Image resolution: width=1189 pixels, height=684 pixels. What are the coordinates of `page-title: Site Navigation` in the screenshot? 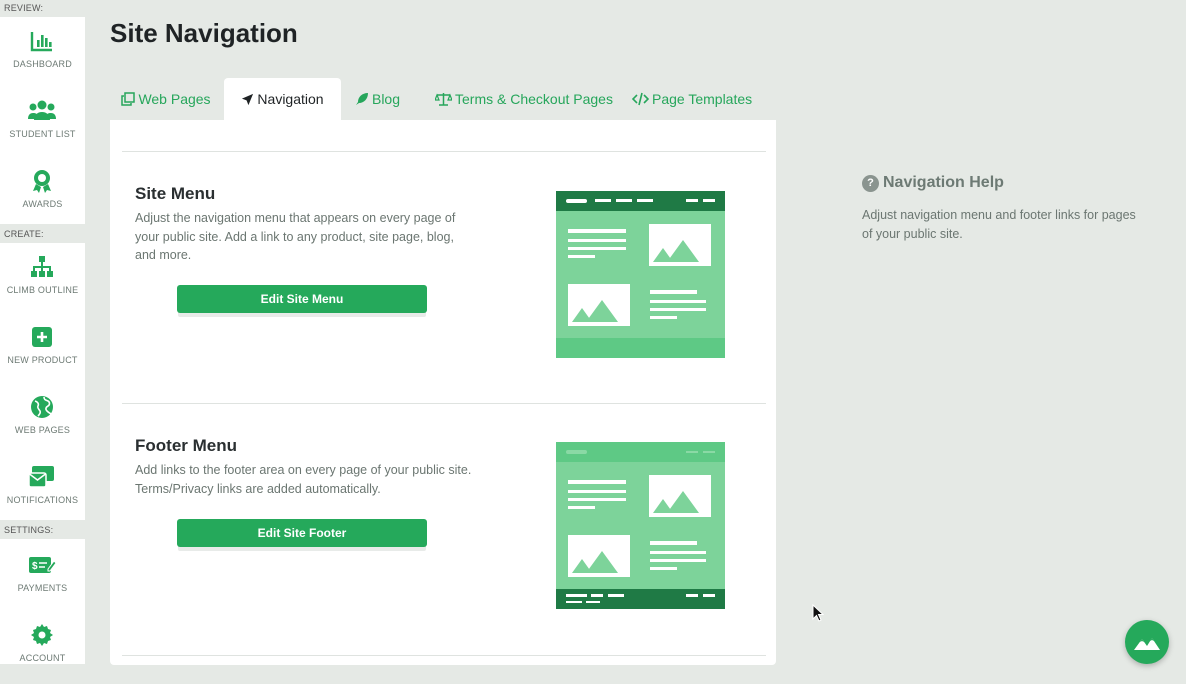 It's located at (204, 33).